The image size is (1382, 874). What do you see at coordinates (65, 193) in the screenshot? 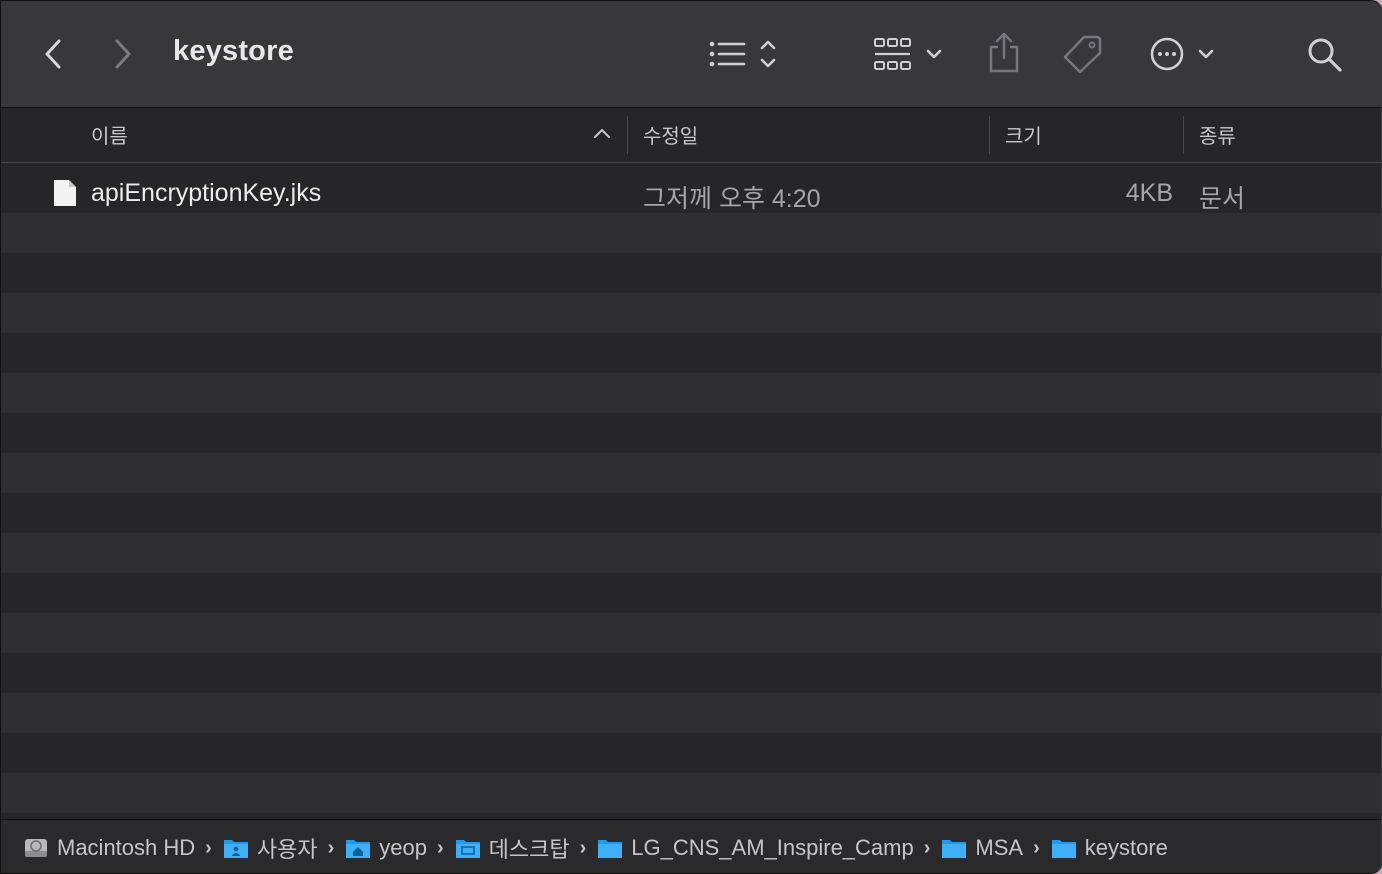
I see `document-icon` at bounding box center [65, 193].